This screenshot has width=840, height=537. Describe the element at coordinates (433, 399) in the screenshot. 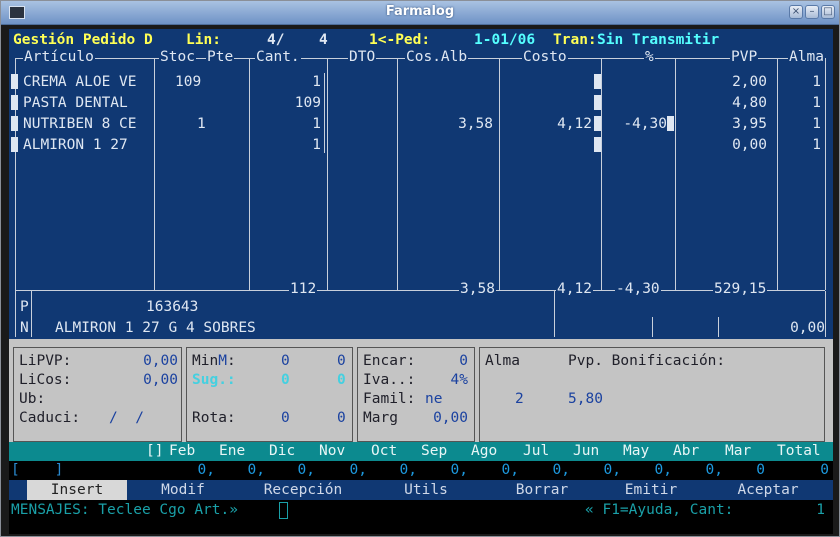

I see `famil-value: ne` at that location.